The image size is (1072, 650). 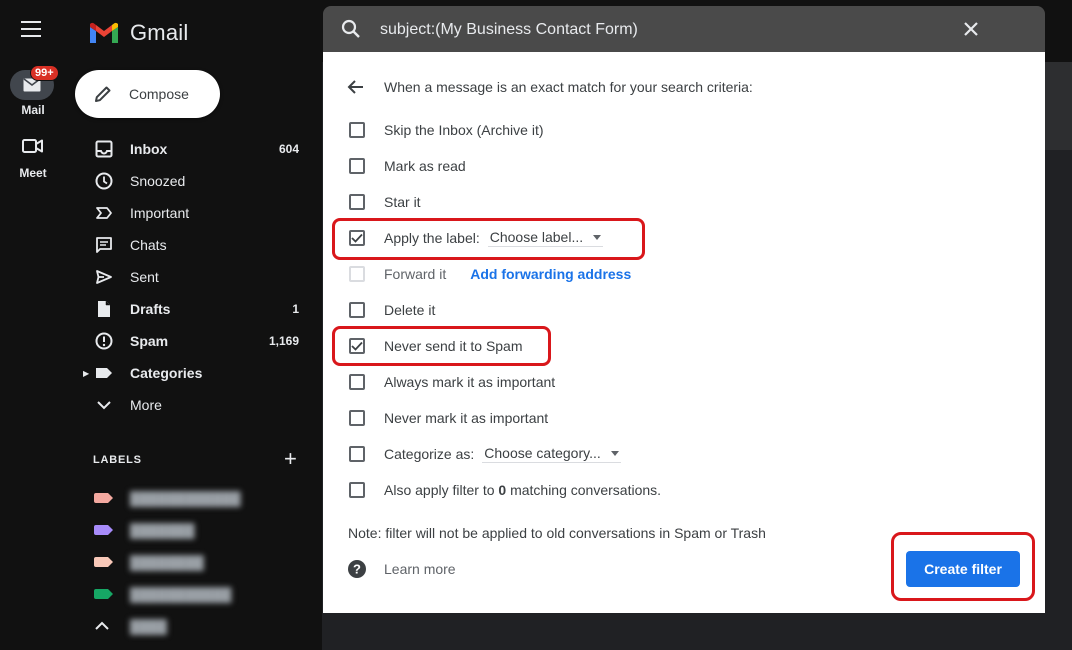 I want to click on option-forward: Forward it Add forwarding address, so click(x=490, y=274).